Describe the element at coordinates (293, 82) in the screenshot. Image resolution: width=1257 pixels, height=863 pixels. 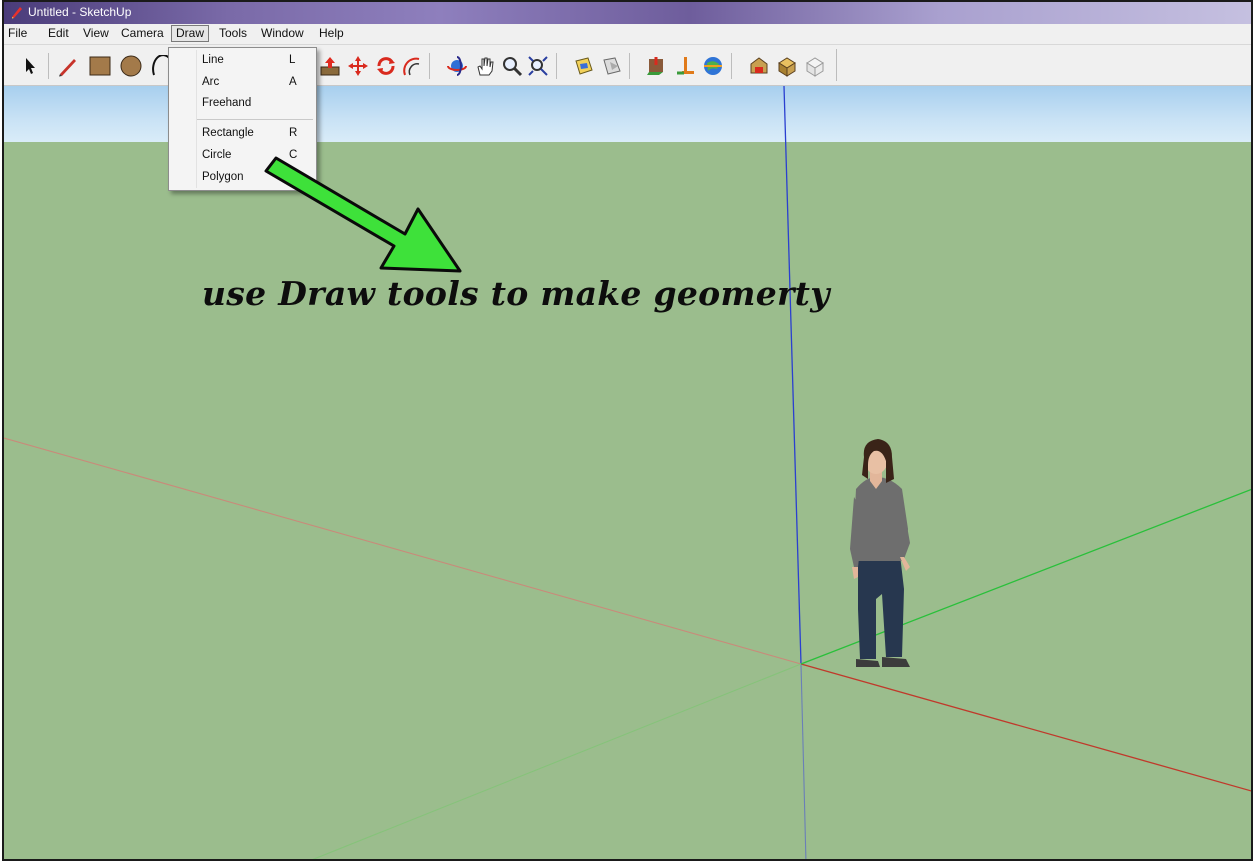
I see `menu-item-shortcut: A` at that location.